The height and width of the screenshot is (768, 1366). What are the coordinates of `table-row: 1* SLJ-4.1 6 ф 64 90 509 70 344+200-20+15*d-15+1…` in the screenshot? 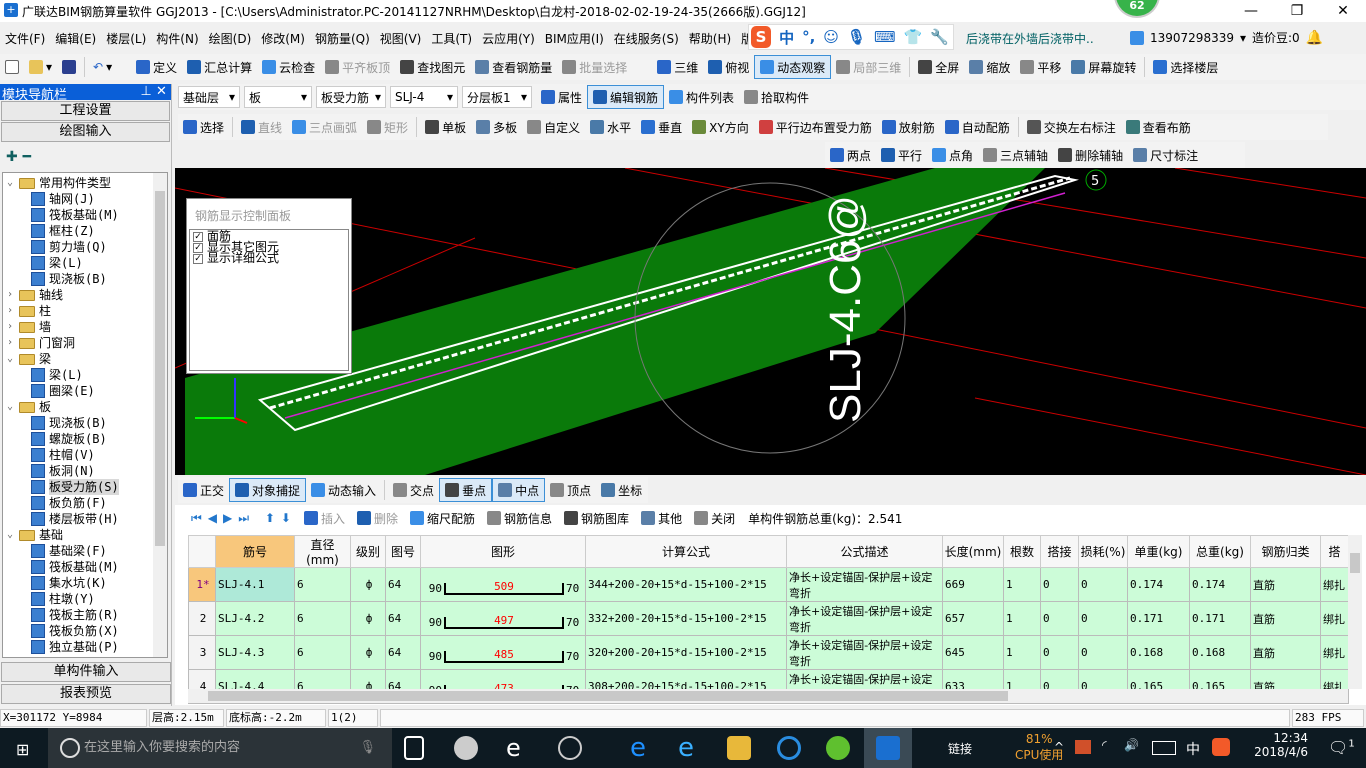 It's located at (768, 584).